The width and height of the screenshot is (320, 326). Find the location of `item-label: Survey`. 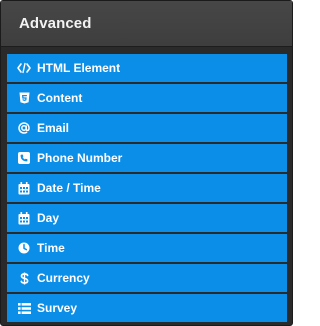

item-label: Survey is located at coordinates (57, 308).